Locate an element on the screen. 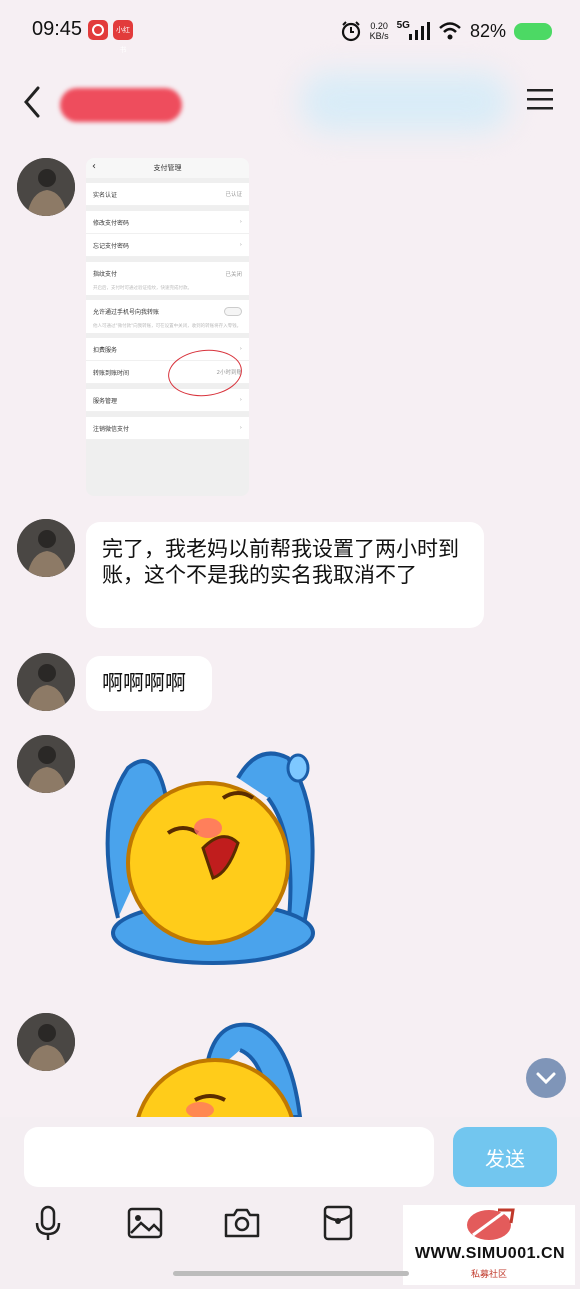  chat-header is located at coordinates (290, 102).